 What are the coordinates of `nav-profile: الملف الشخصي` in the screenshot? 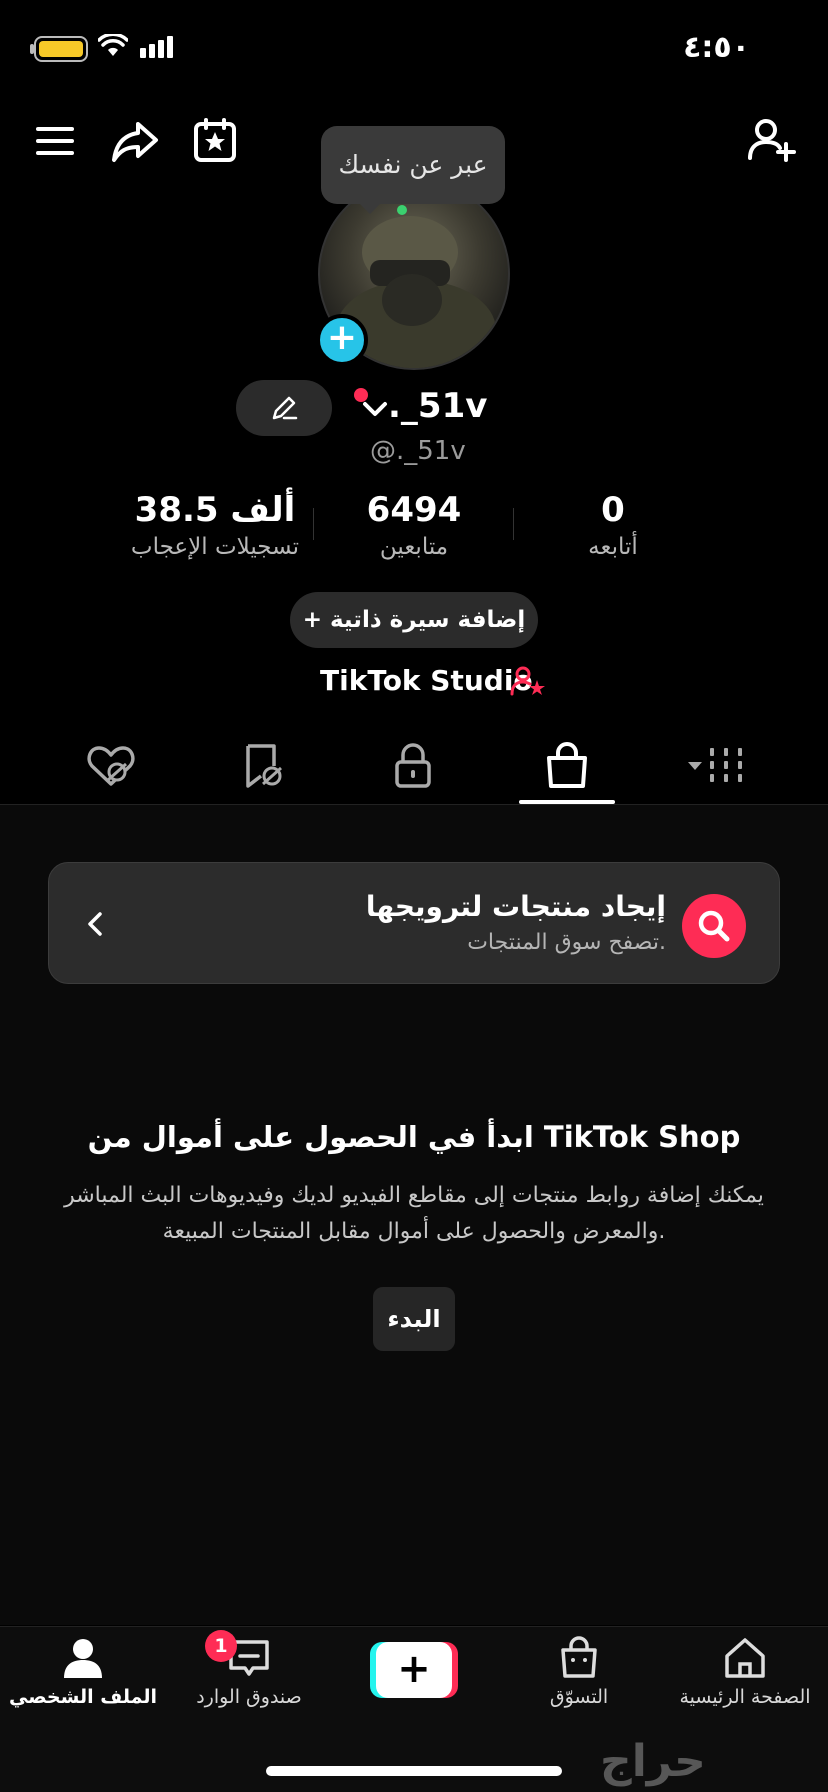 It's located at (83, 1672).